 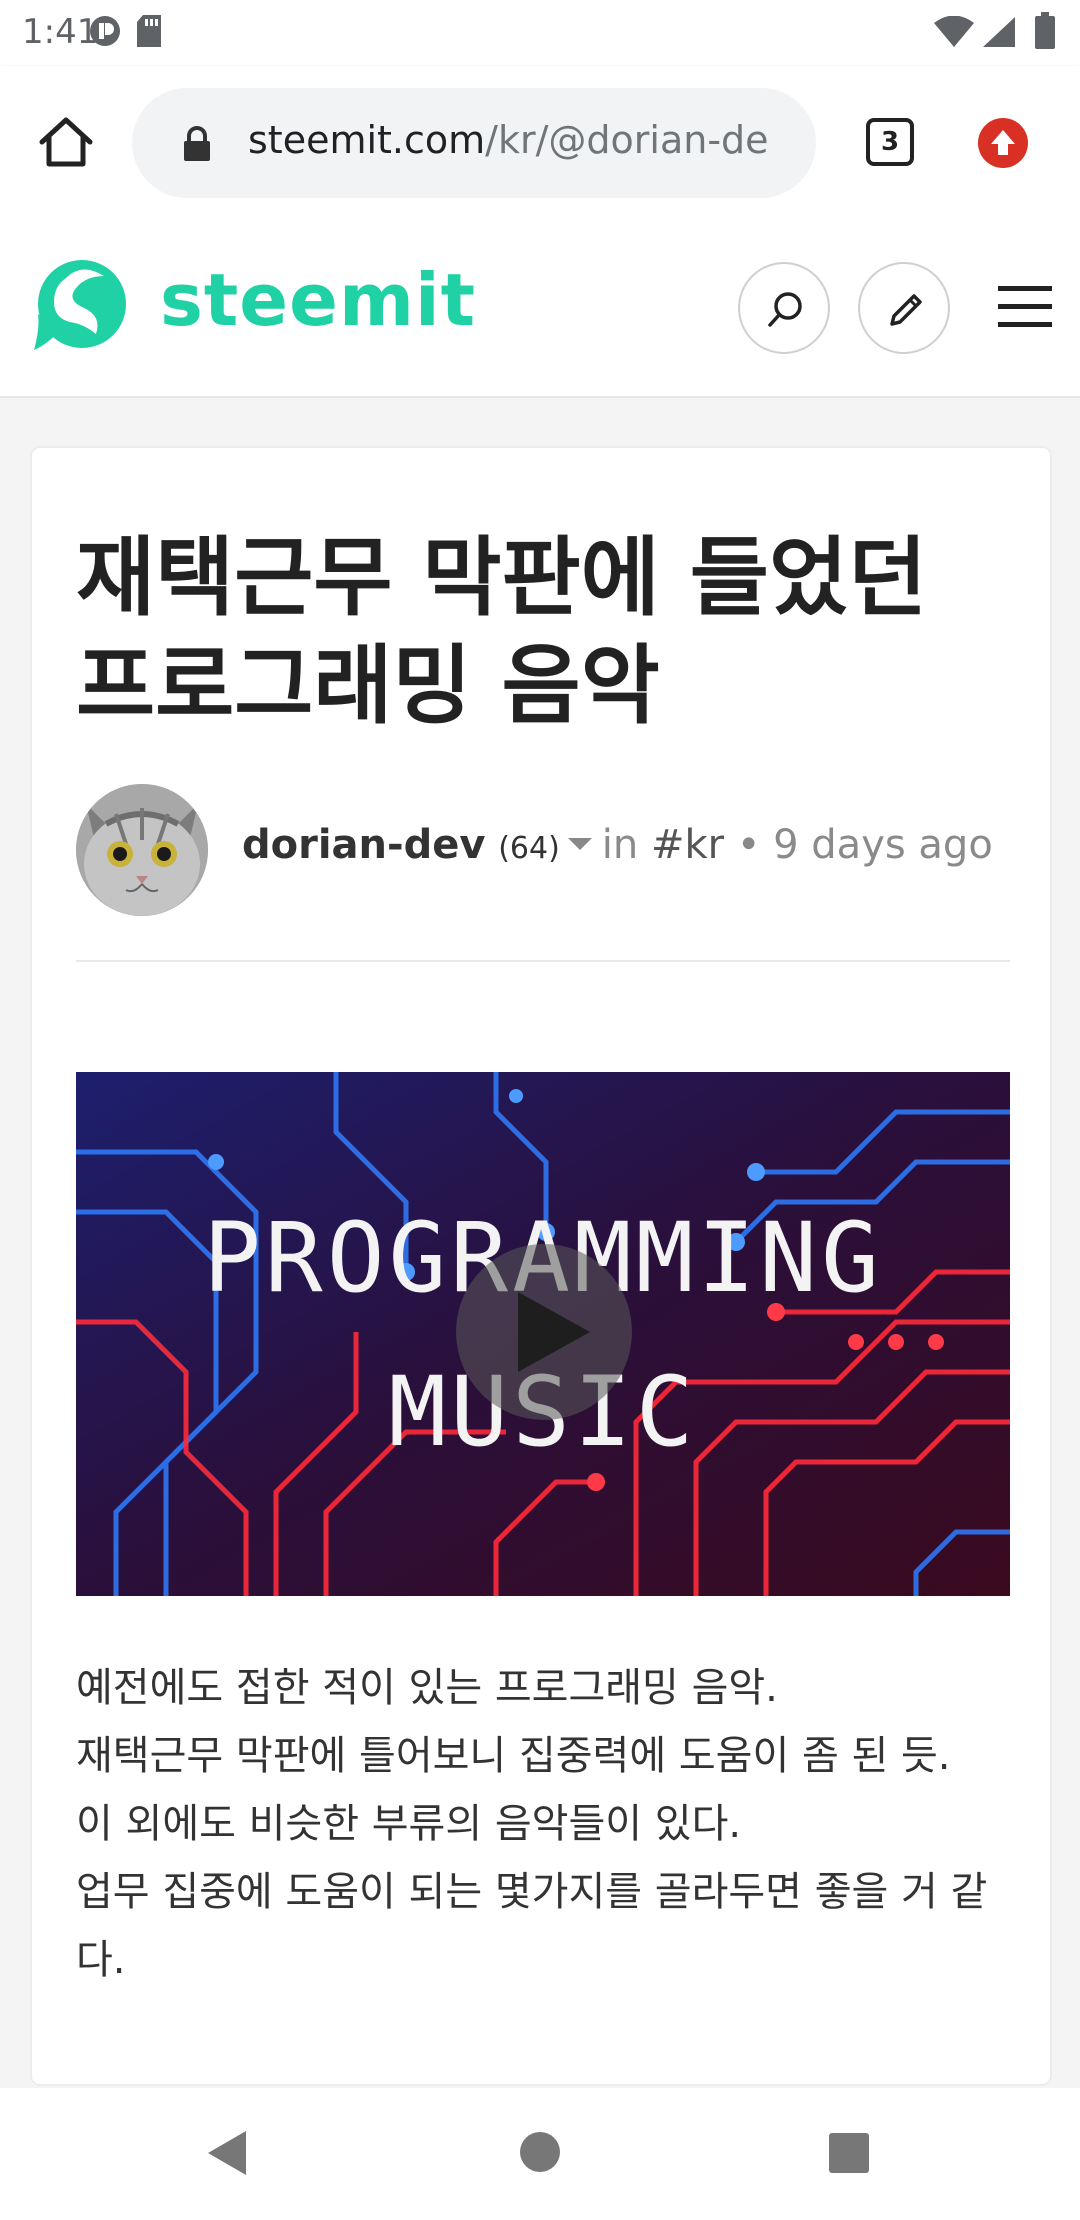 I want to click on author-reputation: (64), so click(x=529, y=848).